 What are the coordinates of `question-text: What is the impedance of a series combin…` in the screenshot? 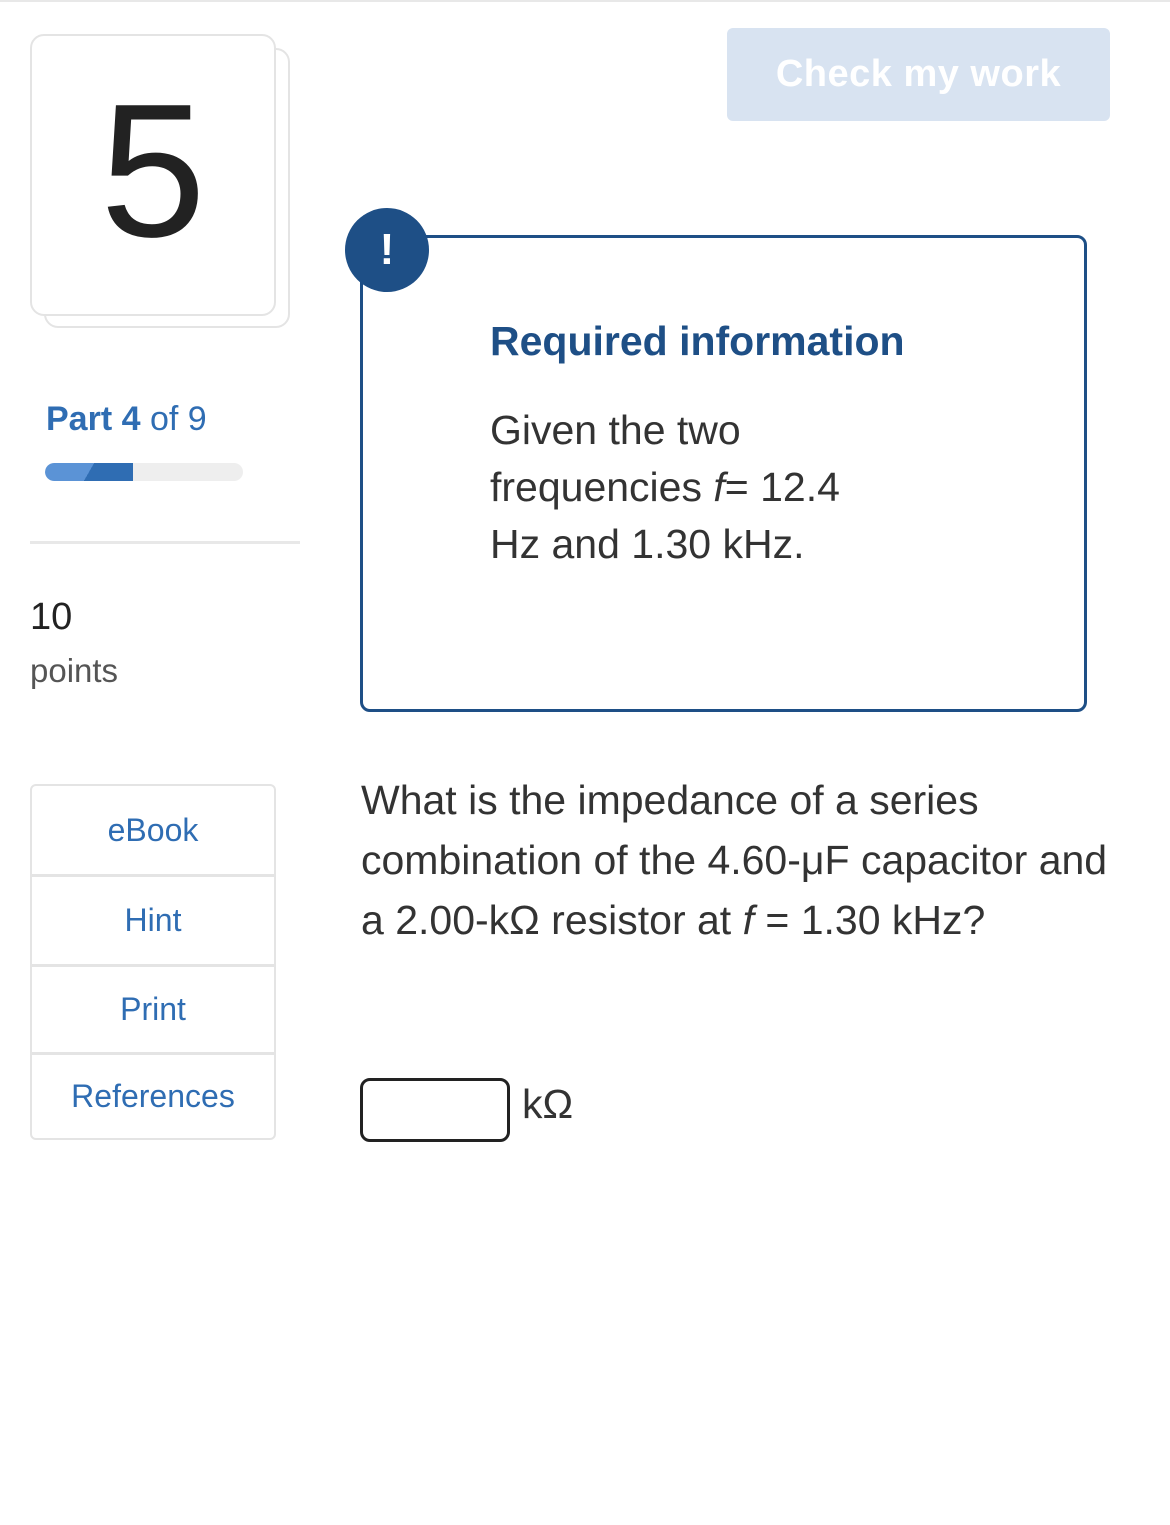 It's located at (751, 860).